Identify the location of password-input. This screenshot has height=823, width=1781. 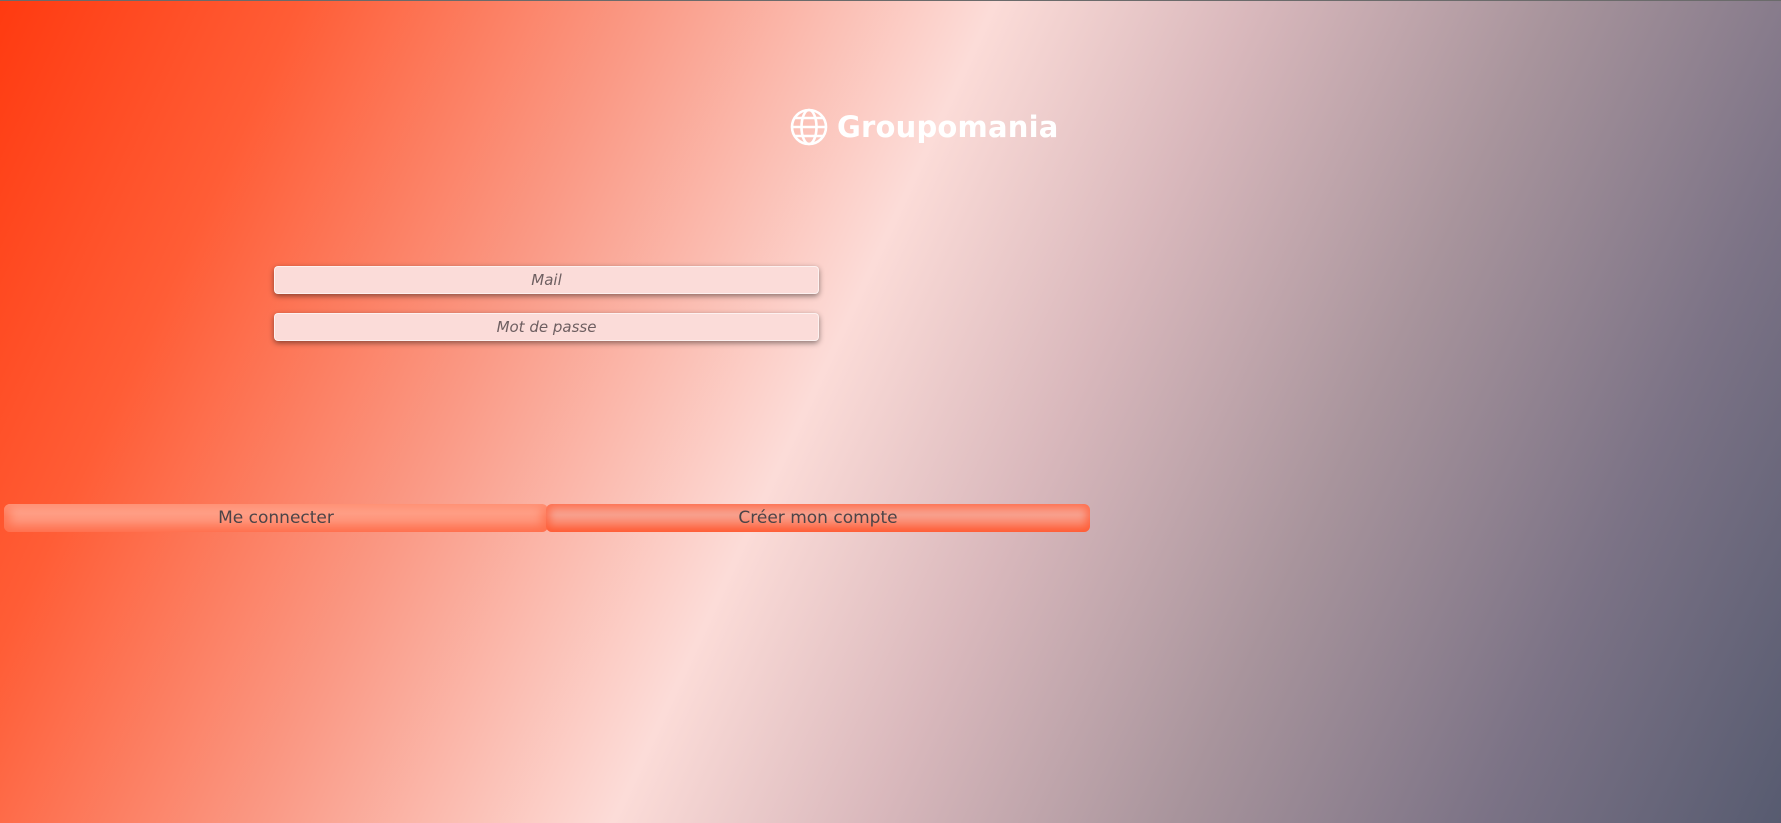
(546, 327).